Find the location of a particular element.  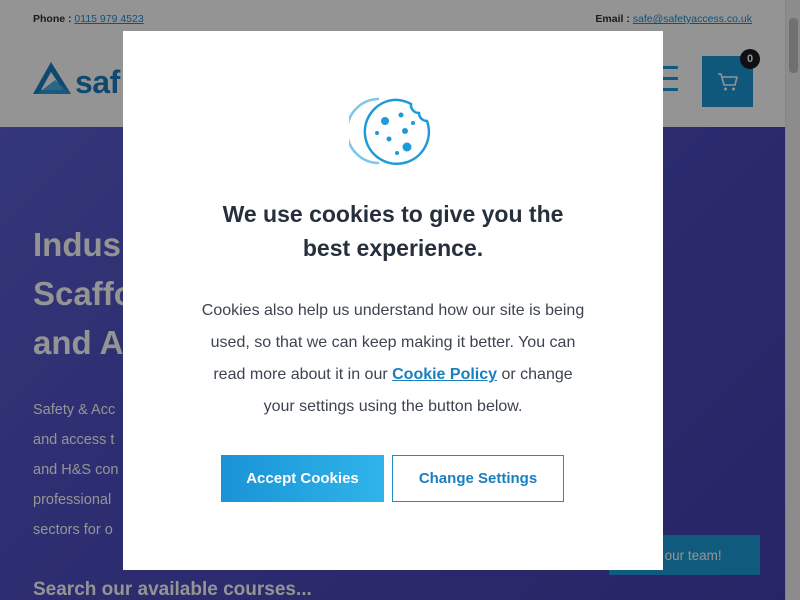

body-line-3-post: or change is located at coordinates (535, 374).